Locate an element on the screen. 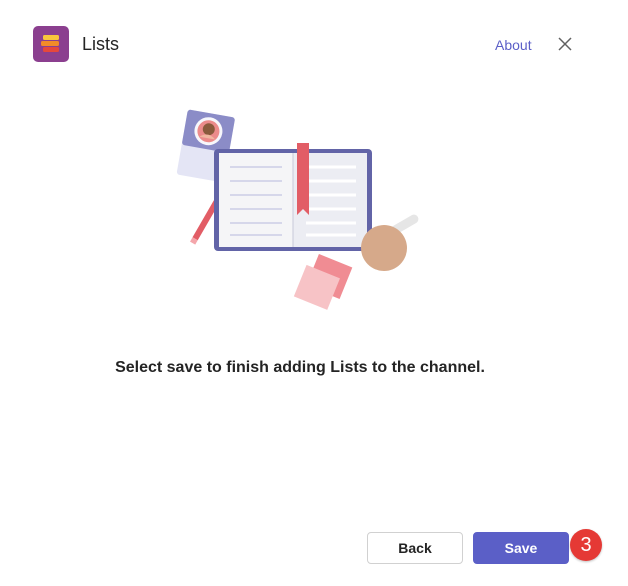  lists-app-icon is located at coordinates (51, 44).